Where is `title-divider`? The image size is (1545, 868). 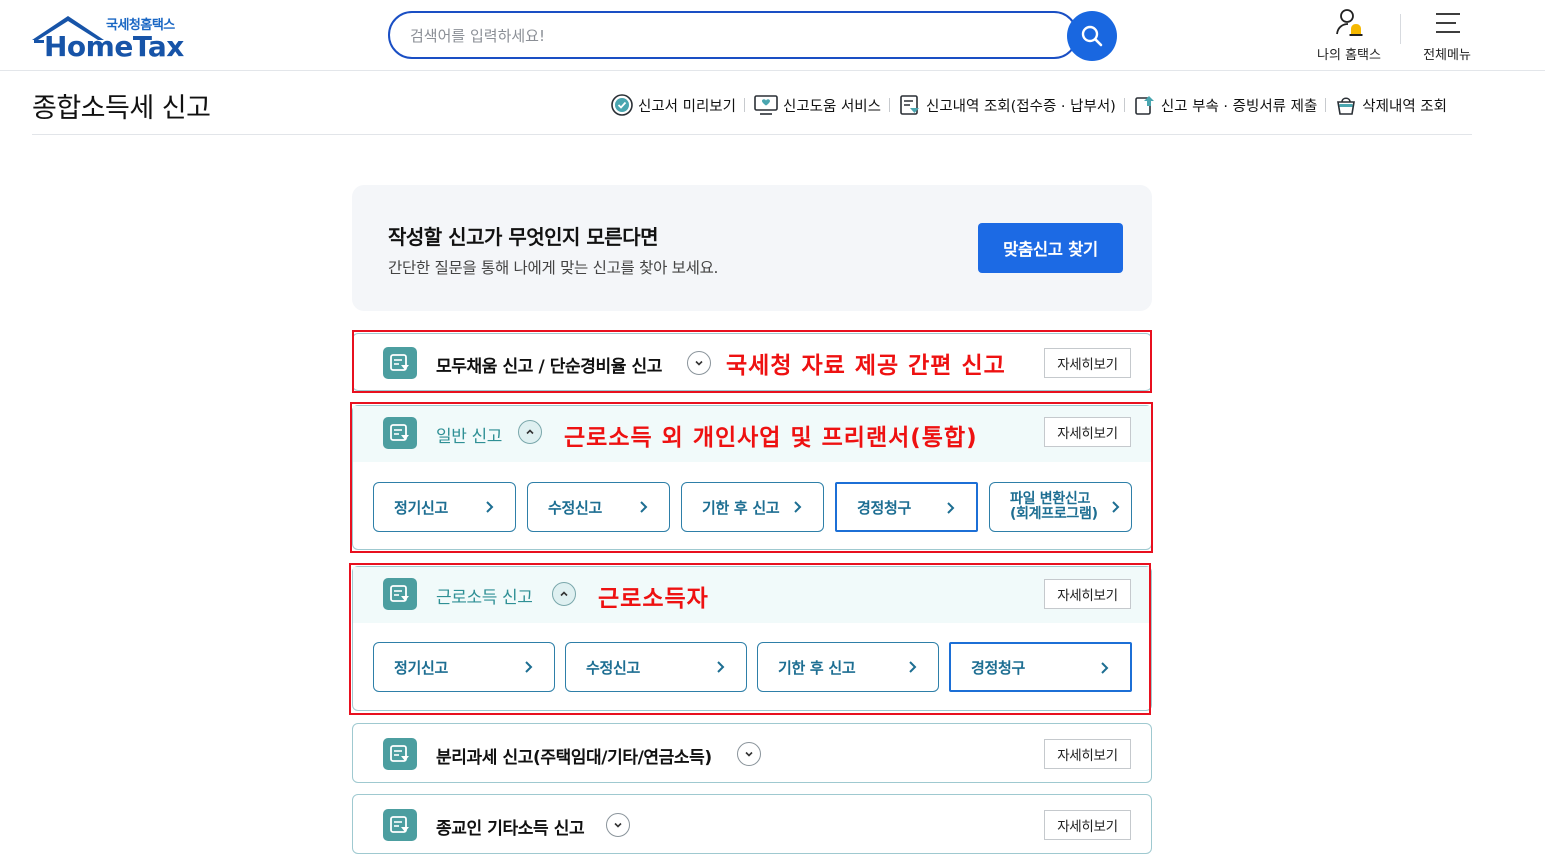
title-divider is located at coordinates (752, 134).